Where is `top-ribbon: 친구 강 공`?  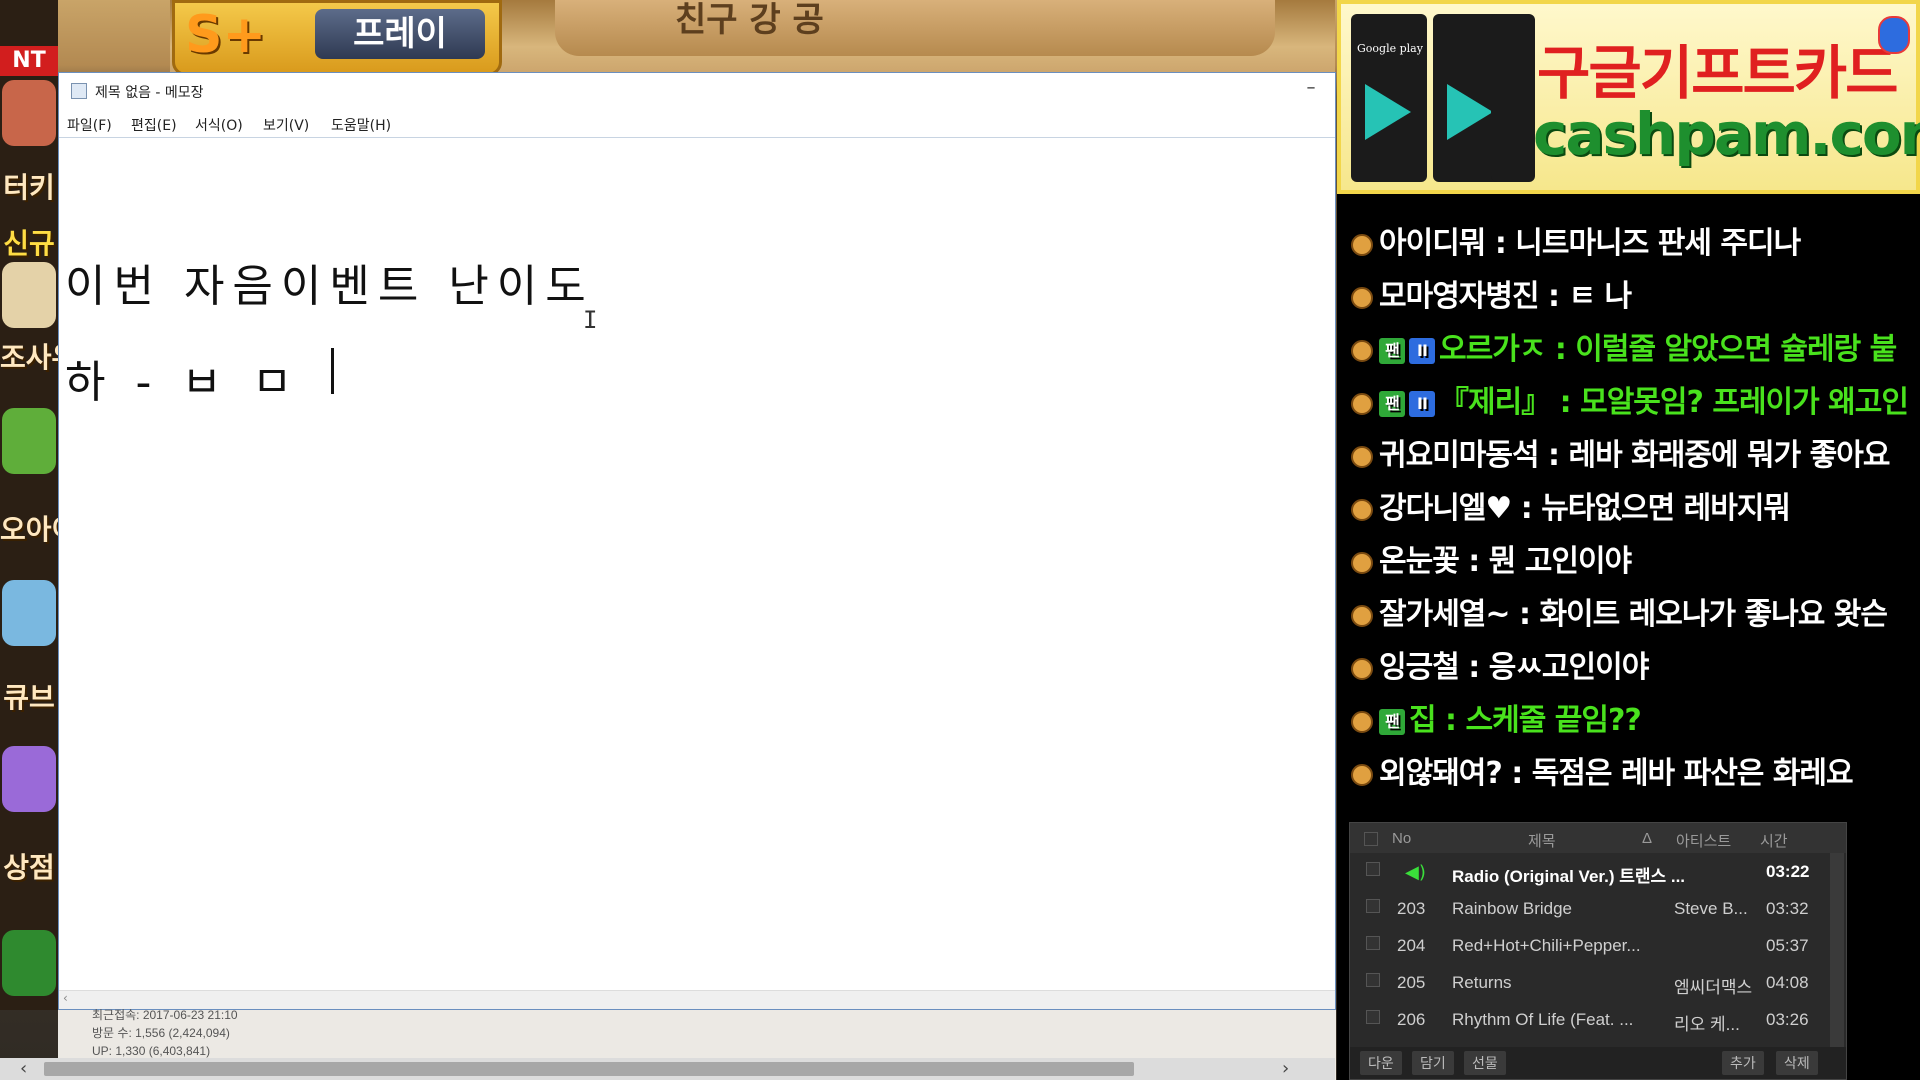 top-ribbon: 친구 강 공 is located at coordinates (915, 28).